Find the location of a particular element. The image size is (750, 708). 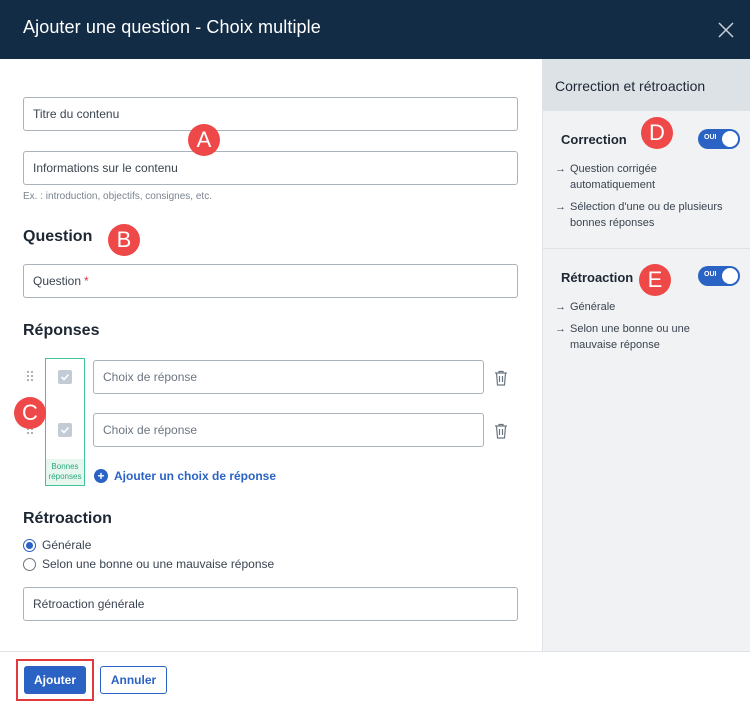

marker-c: C is located at coordinates (30, 413).